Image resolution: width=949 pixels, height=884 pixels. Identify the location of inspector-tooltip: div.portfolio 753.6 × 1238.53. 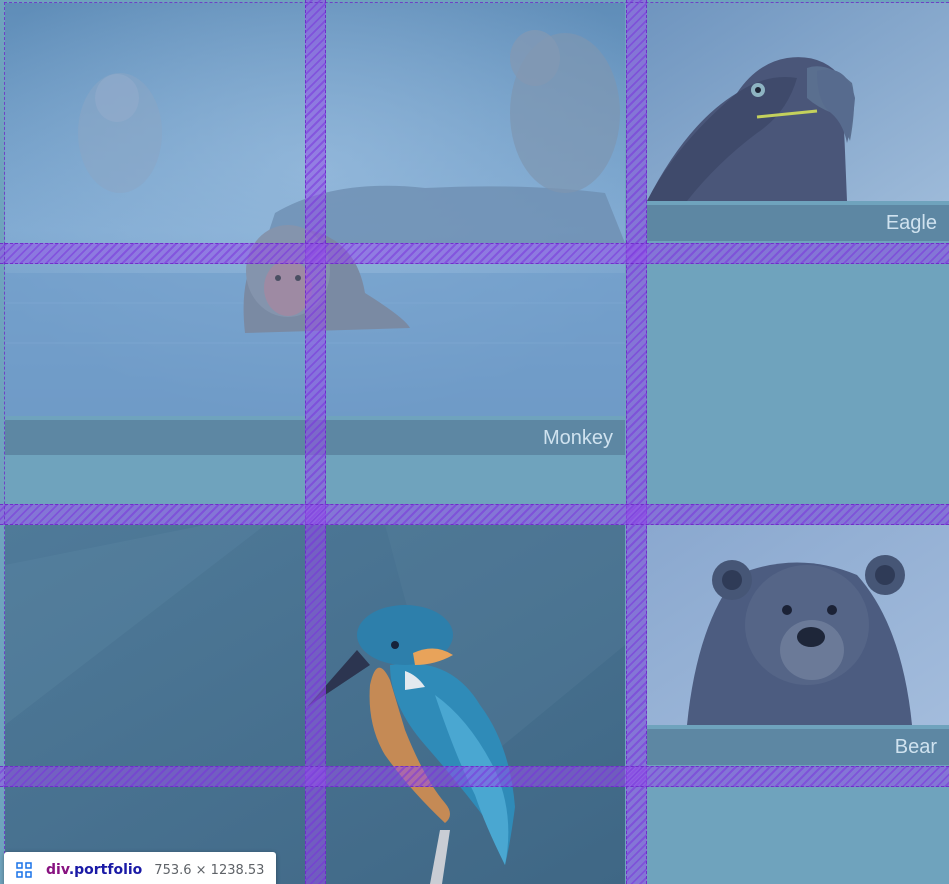
(140, 868).